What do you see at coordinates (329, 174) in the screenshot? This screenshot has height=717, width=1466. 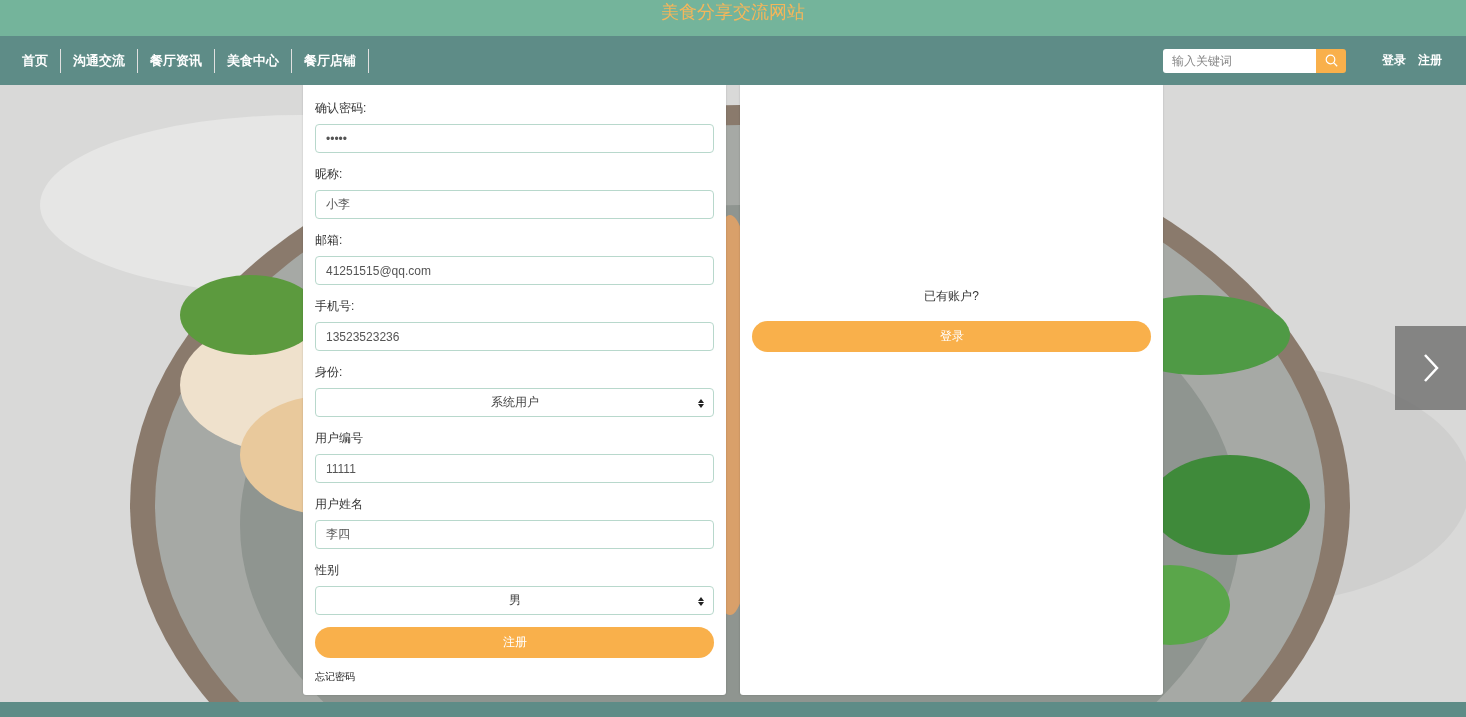 I see `field-label: 昵称:` at bounding box center [329, 174].